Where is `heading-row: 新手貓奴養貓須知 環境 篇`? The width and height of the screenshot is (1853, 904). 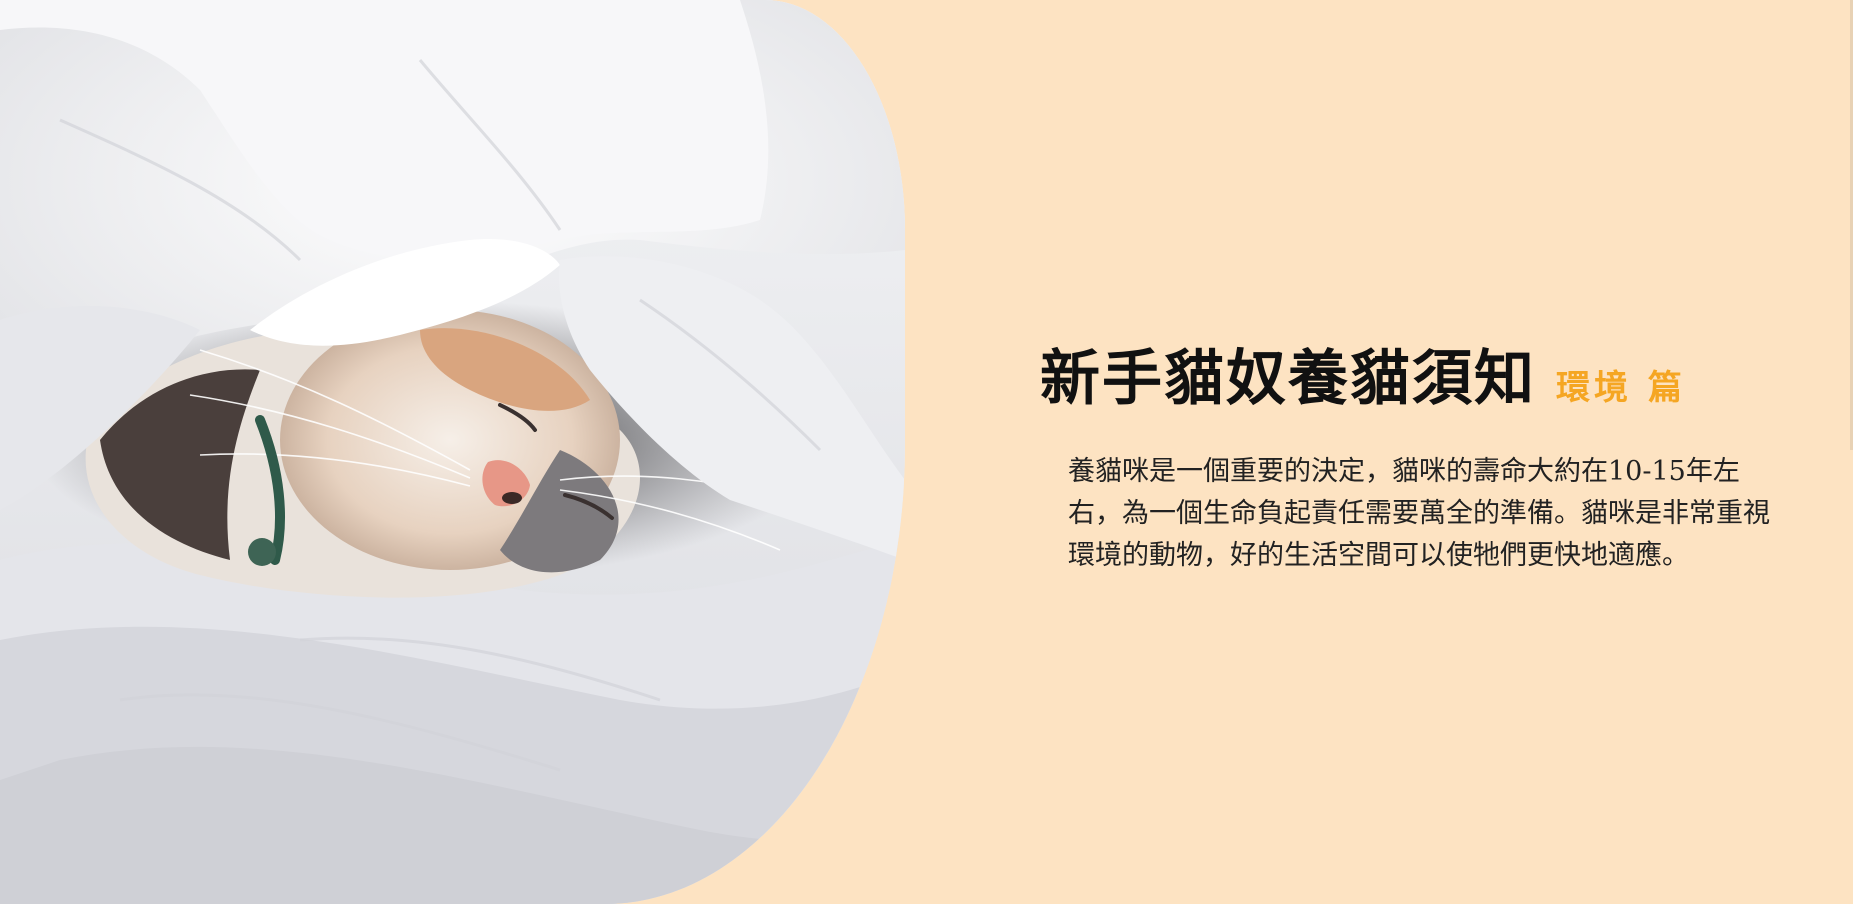
heading-row: 新手貓奴養貓須知 環境 篇 is located at coordinates (1410, 373).